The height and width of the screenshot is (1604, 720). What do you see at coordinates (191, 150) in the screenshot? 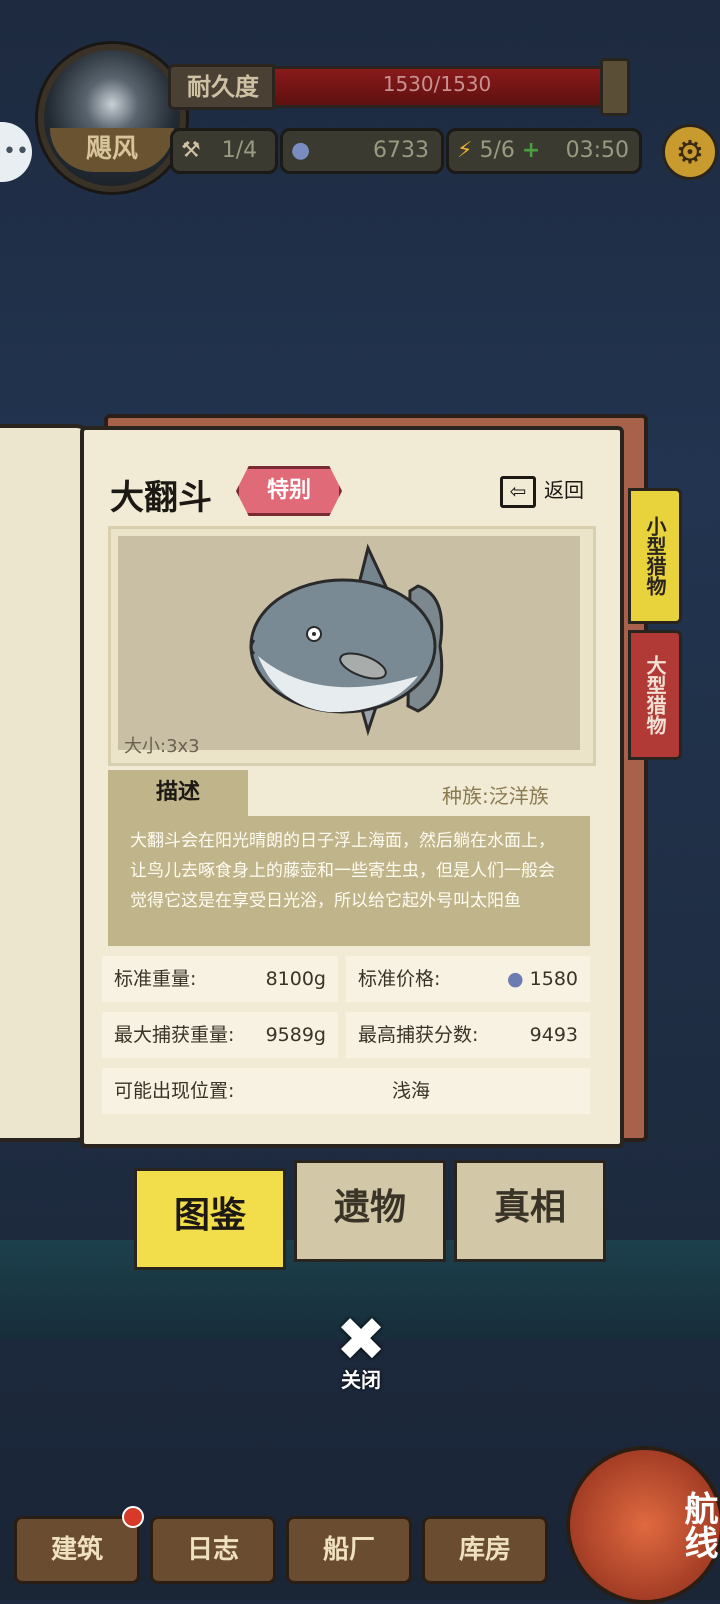
I see `hammer-icon: ⚒` at bounding box center [191, 150].